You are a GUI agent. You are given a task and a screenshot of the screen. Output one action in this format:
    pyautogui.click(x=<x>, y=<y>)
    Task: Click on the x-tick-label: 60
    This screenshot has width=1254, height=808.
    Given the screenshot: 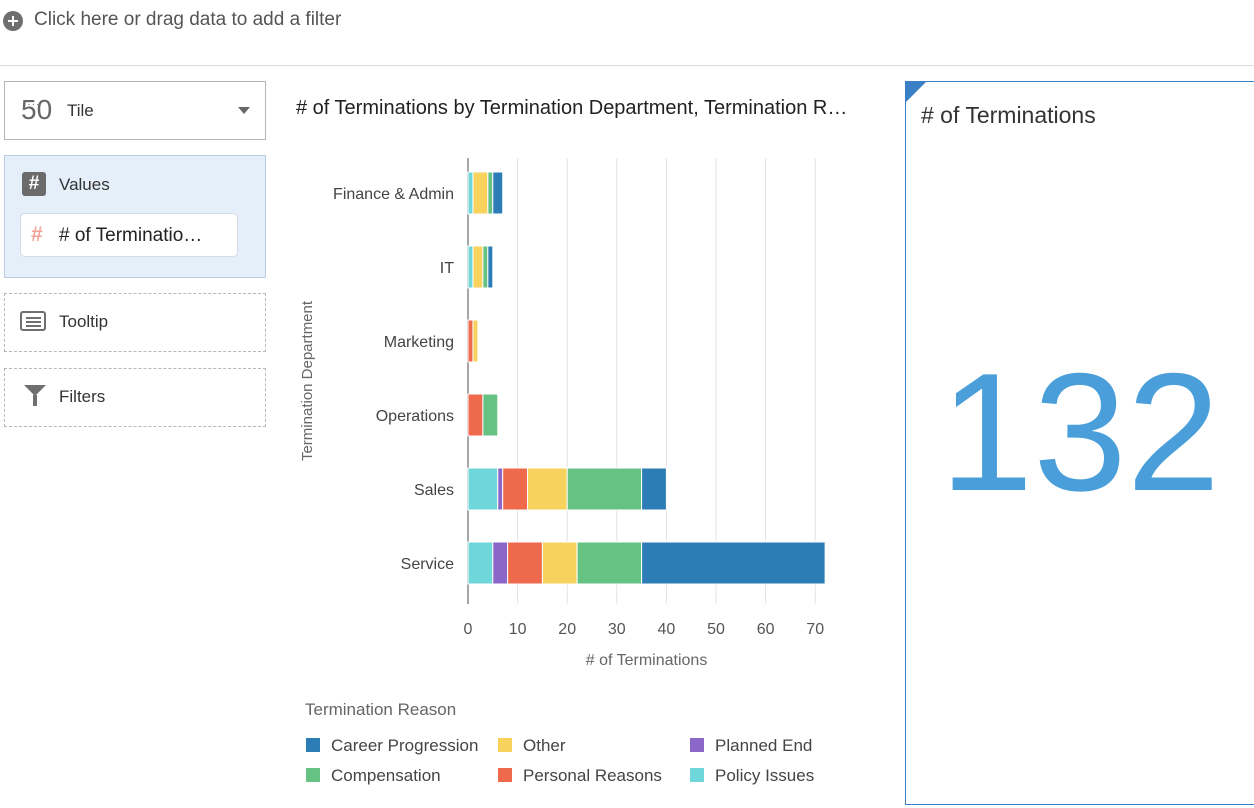 What is the action you would take?
    pyautogui.click(x=766, y=629)
    